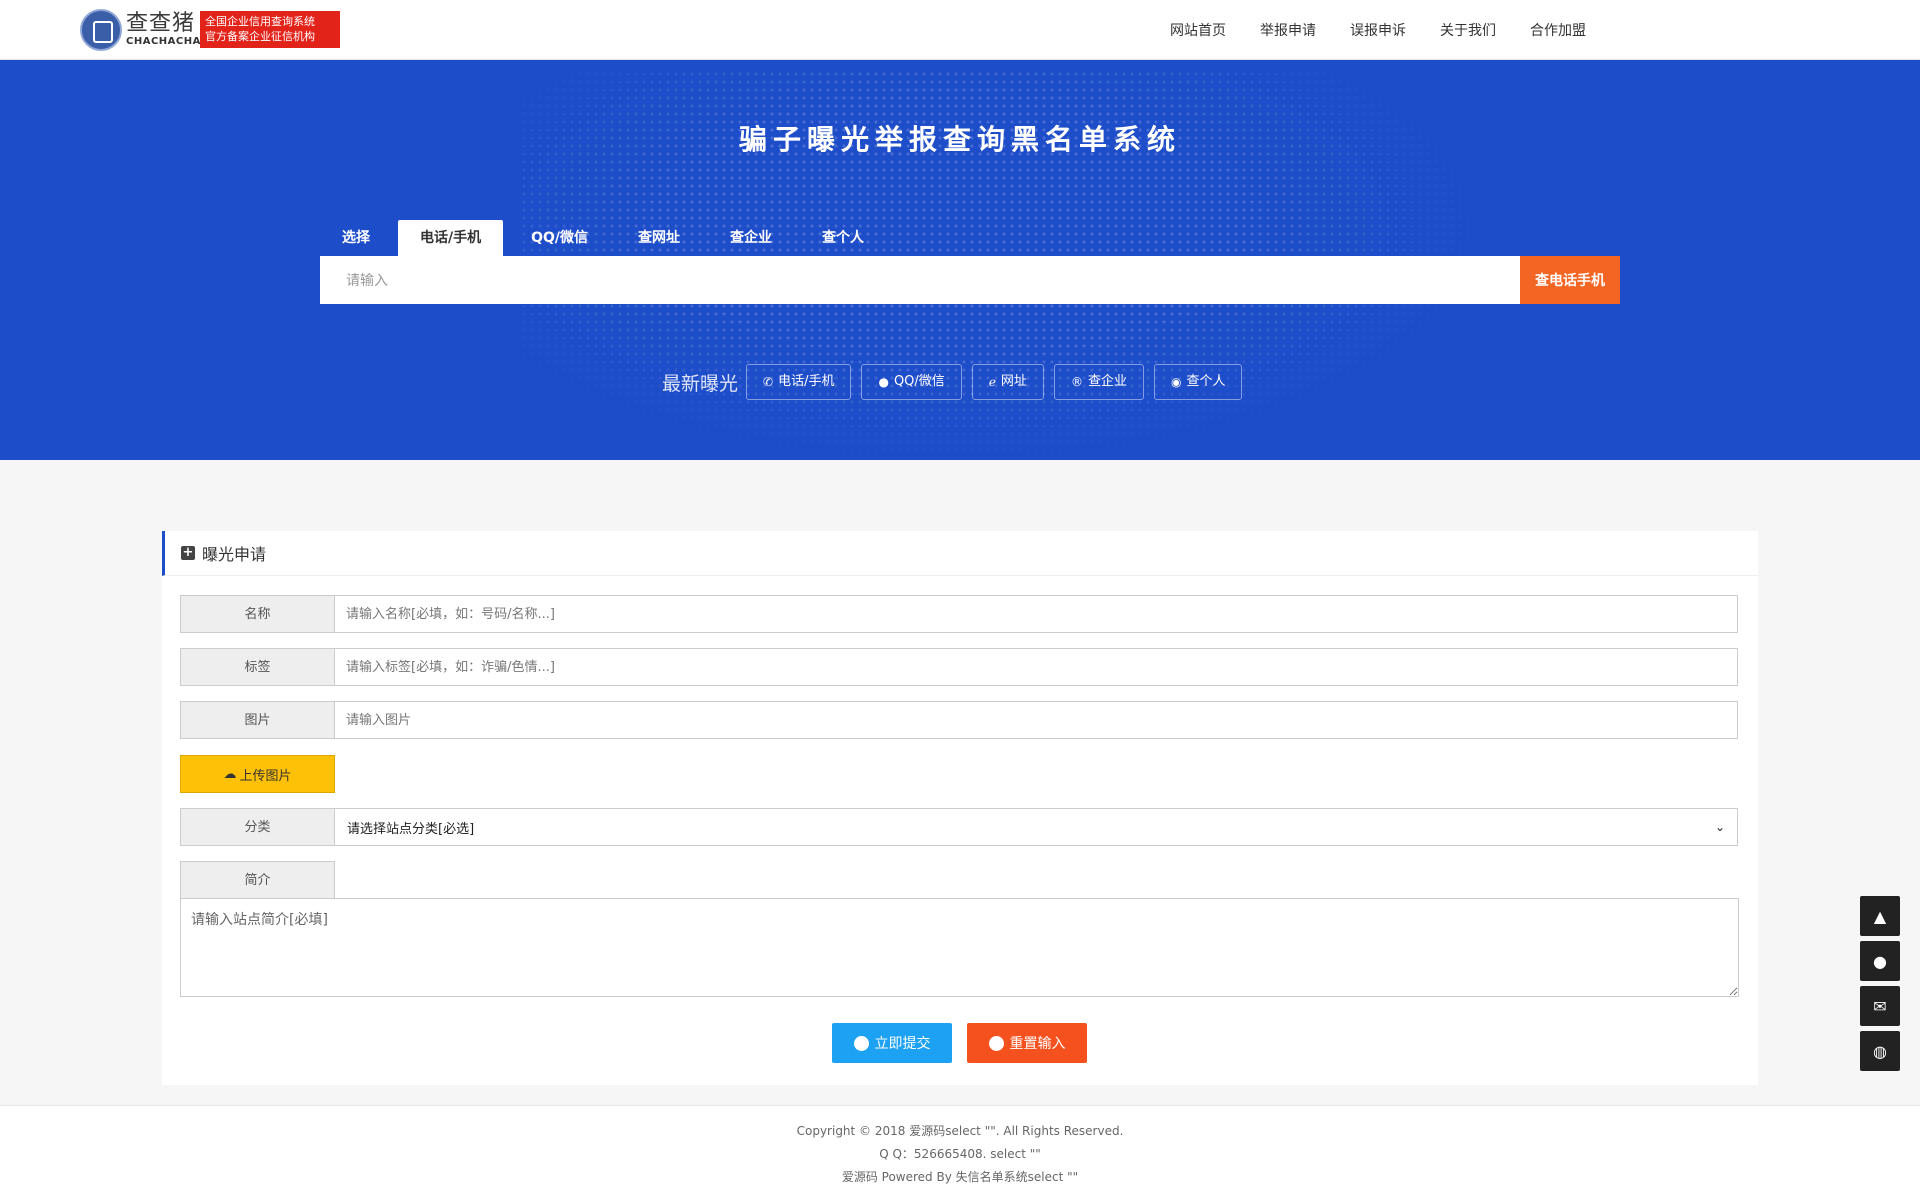 This screenshot has width=1920, height=1195. What do you see at coordinates (992, 382) in the screenshot?
I see `ie-icon: ℯ` at bounding box center [992, 382].